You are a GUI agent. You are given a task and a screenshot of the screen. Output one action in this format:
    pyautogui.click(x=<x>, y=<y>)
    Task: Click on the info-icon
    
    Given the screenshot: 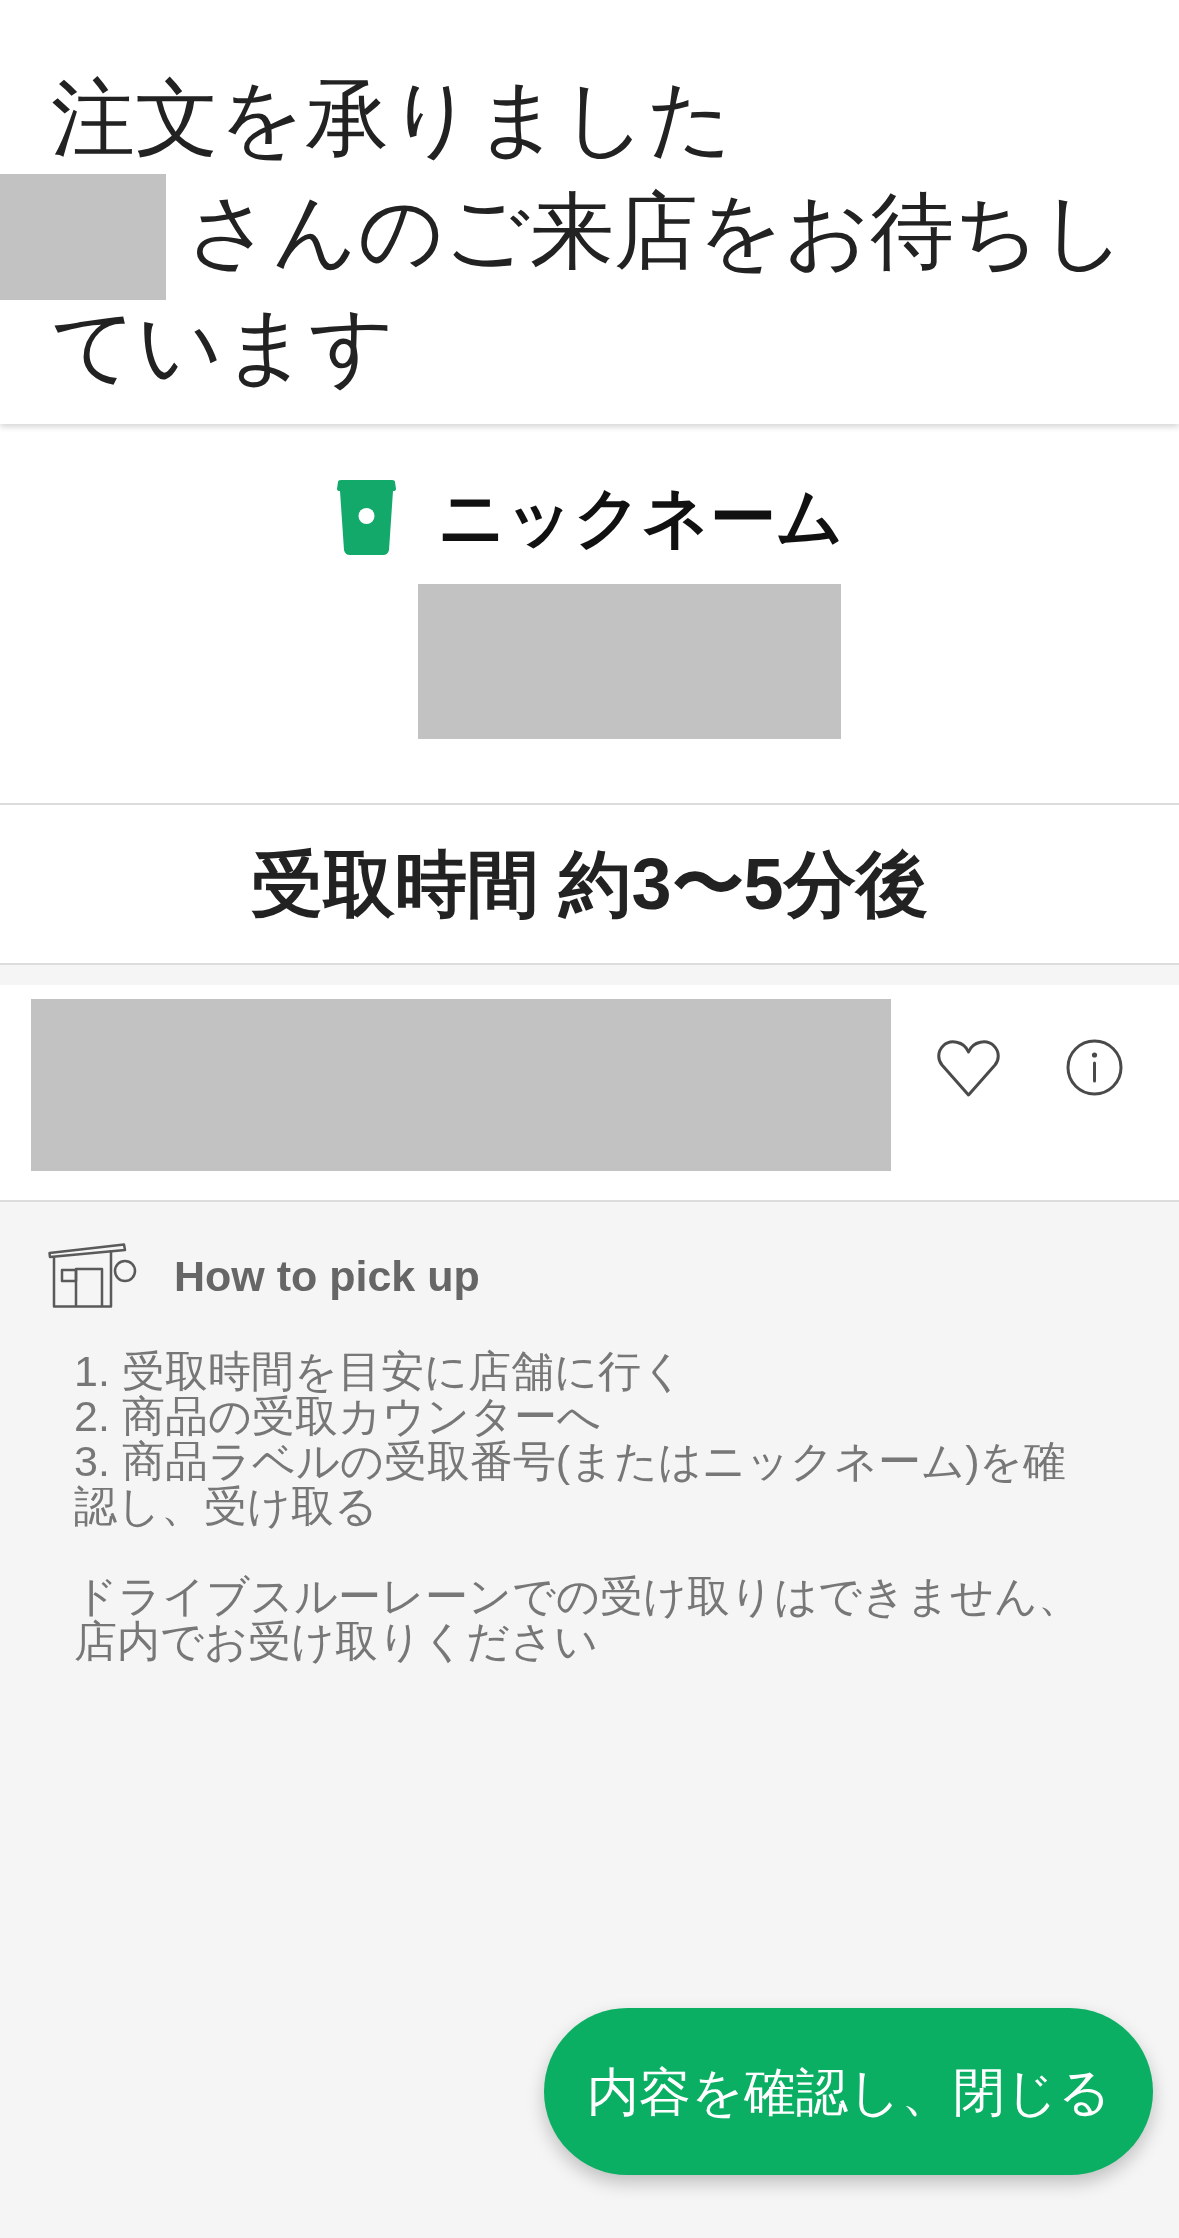 What is the action you would take?
    pyautogui.click(x=1094, y=1067)
    